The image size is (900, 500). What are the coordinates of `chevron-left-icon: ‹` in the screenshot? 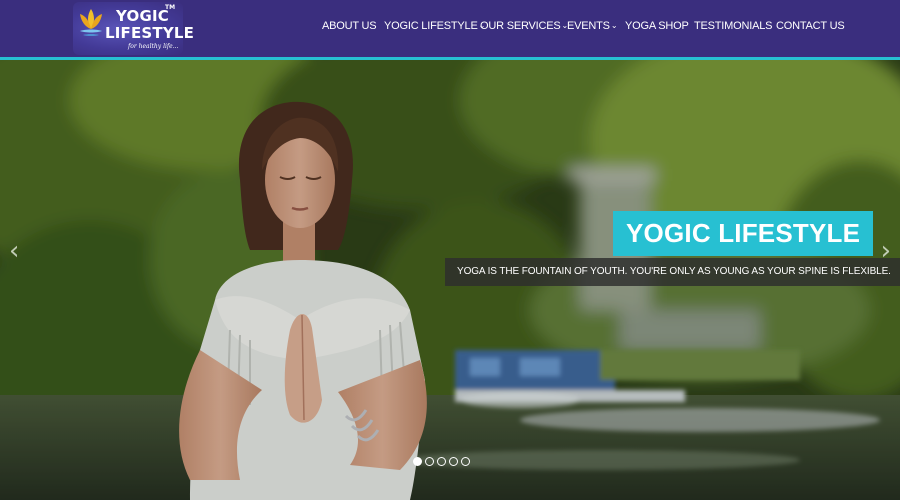 It's located at (14, 251).